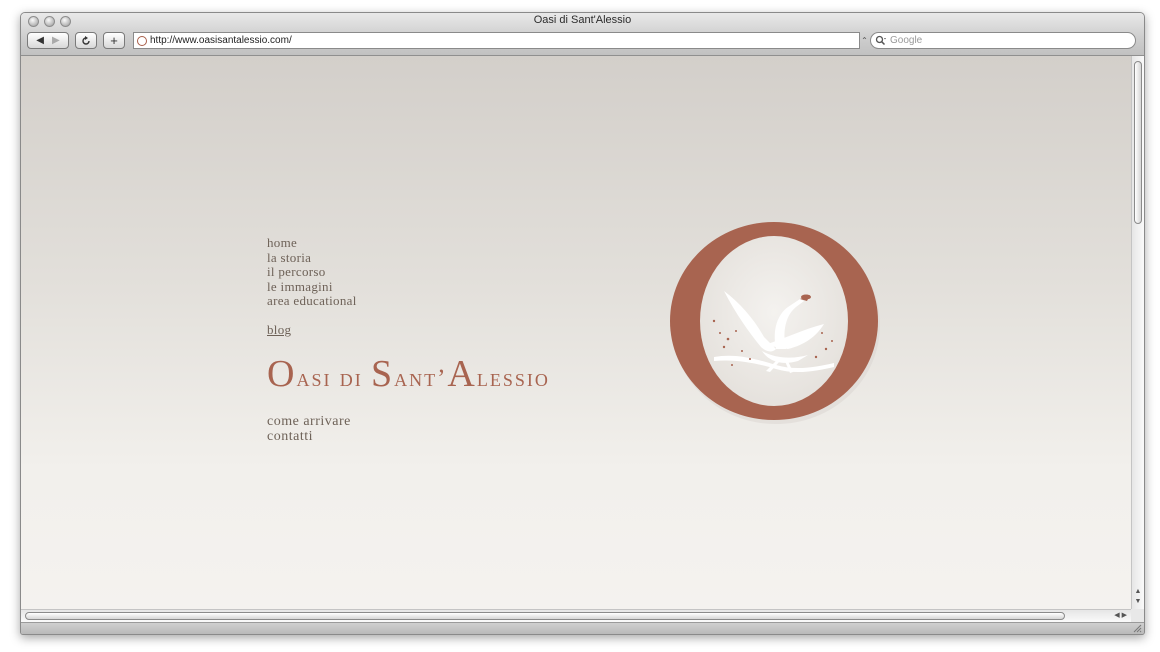 This screenshot has height=652, width=1160. I want to click on heron-logo-icon, so click(775, 323).